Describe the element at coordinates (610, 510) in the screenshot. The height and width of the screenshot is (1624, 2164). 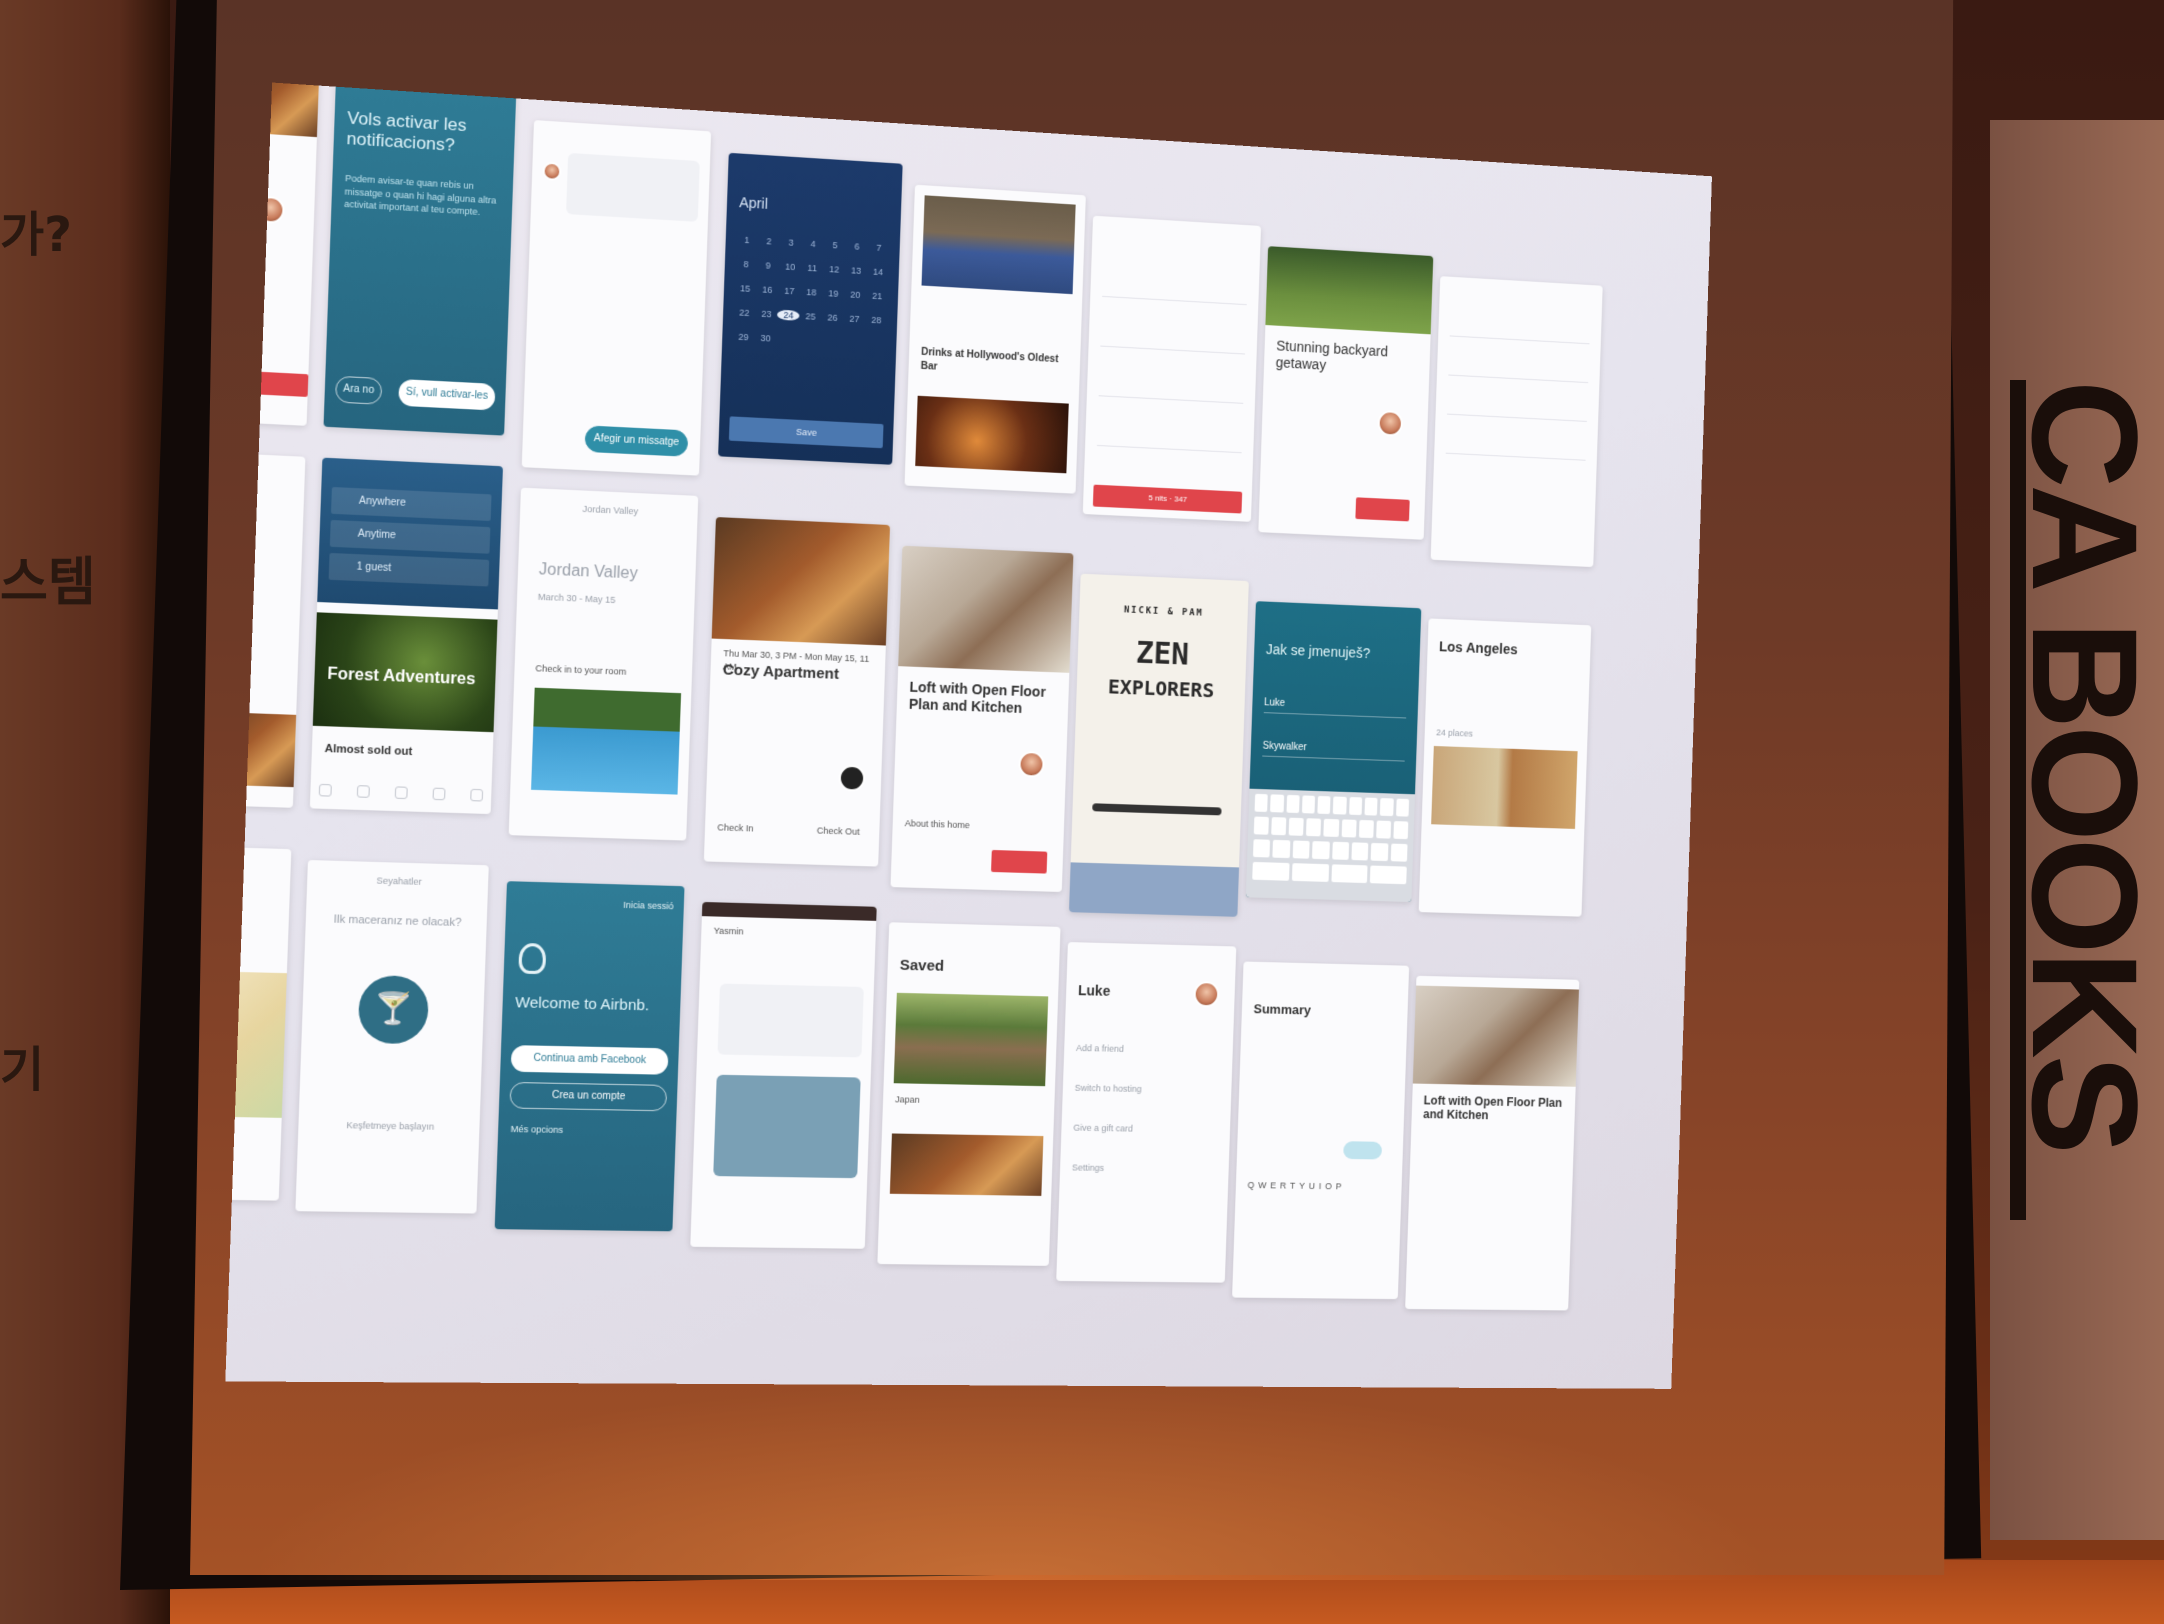
I see `itinerary-header: Jordan Valley` at that location.